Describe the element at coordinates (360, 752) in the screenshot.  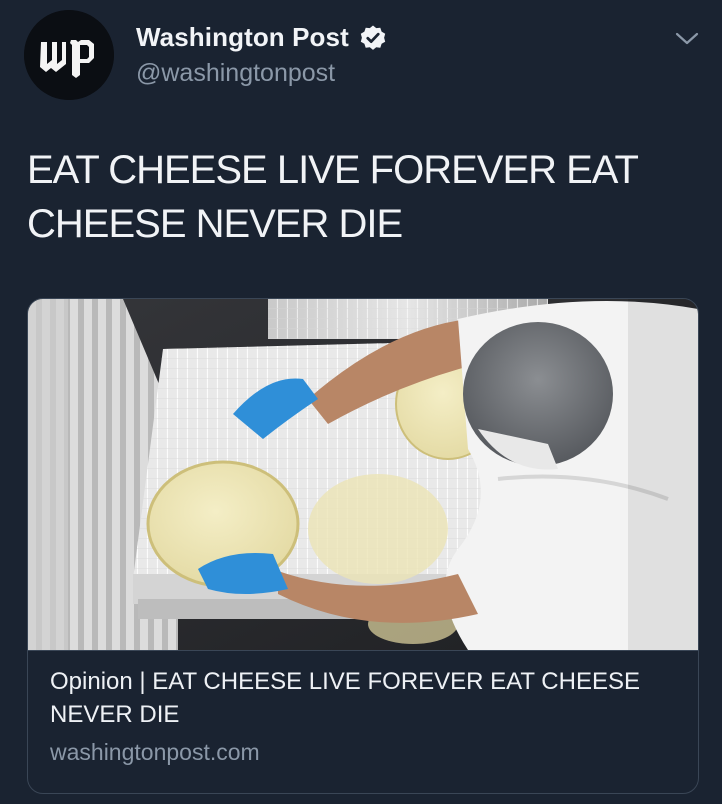
I see `card-domain: washingtonpost.com` at that location.